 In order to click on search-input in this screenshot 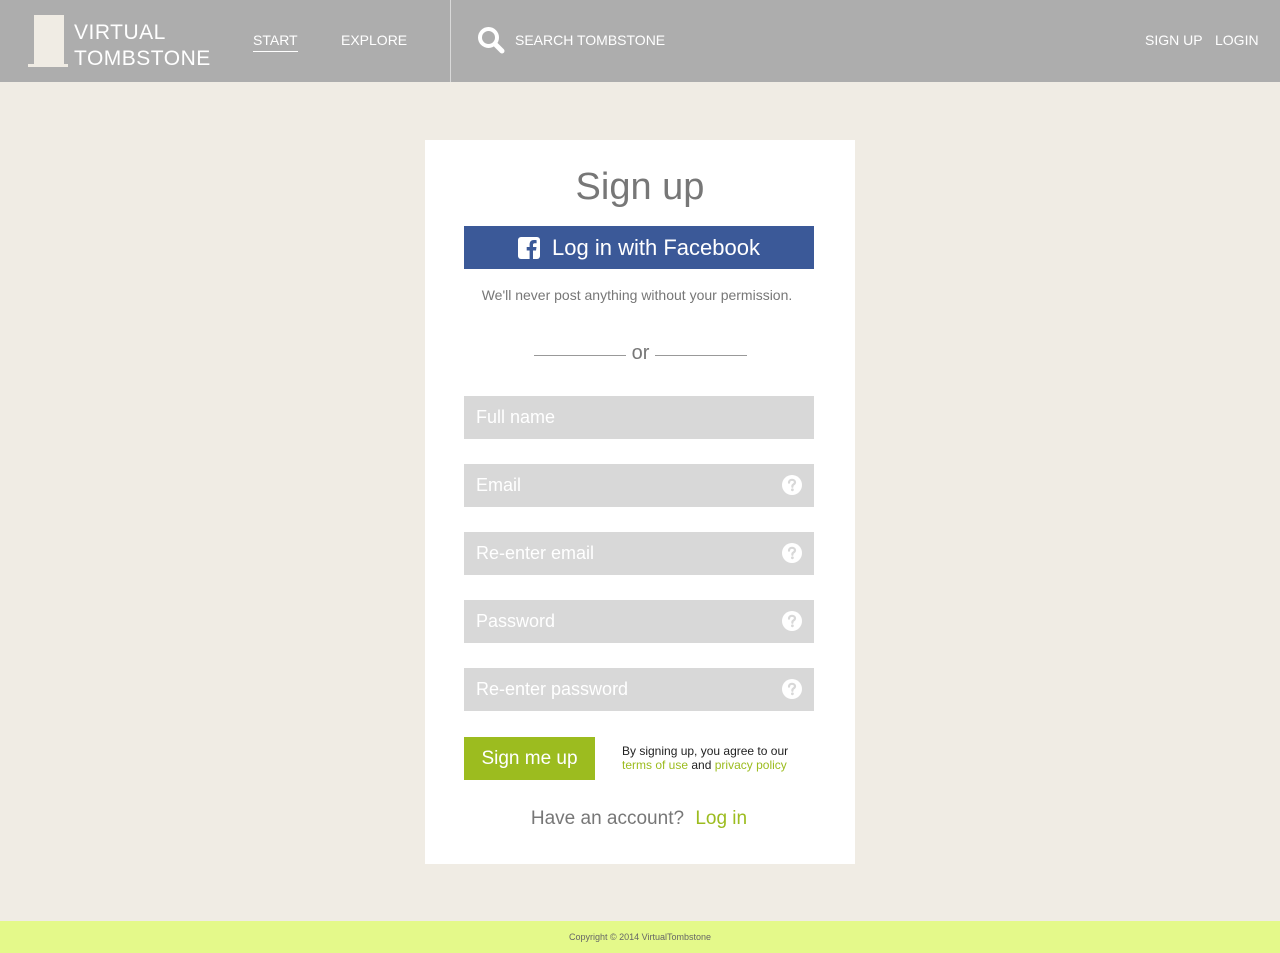, I will do `click(665, 40)`.